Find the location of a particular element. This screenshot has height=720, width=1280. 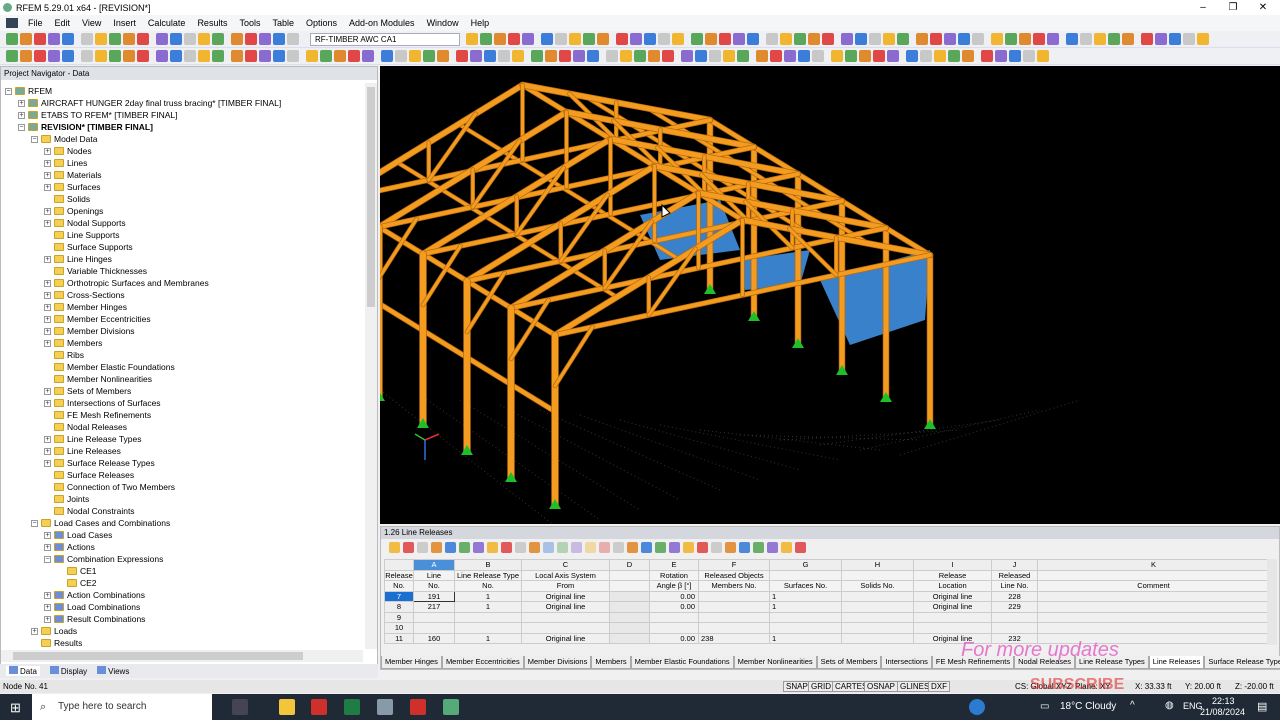

column-G: G is located at coordinates (805, 565).